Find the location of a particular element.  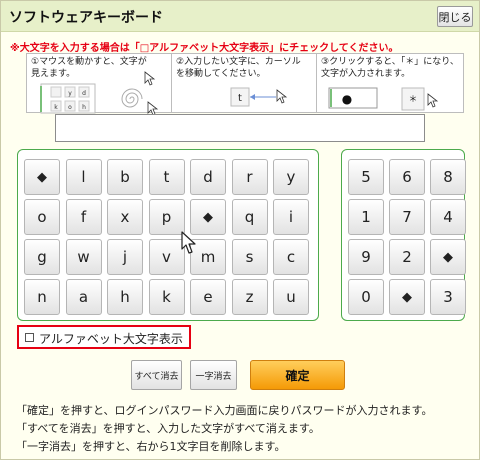

help-note-confirm: 「確定」を押すと、ログインパスワード入力画面に戻りパスワードが入力されます。 is located at coordinates (224, 410).